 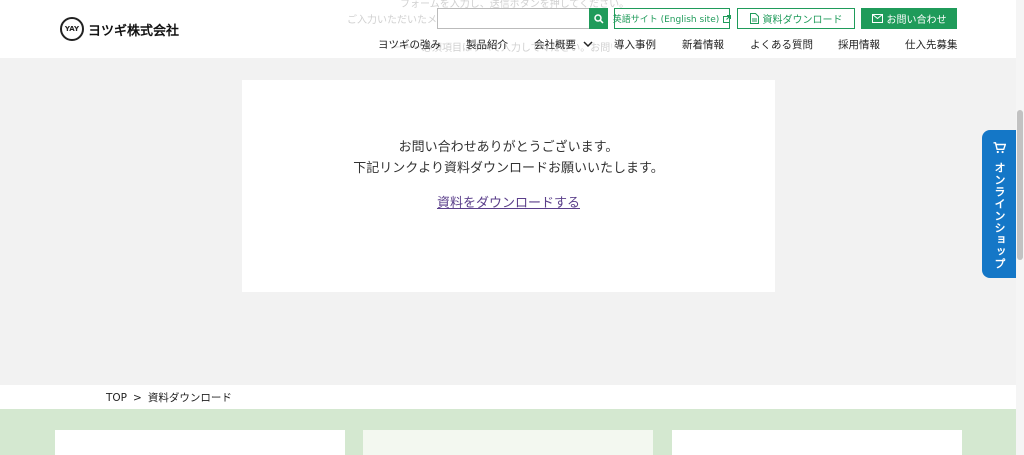 I want to click on nav-item-recruit: 採用情報, so click(x=859, y=44).